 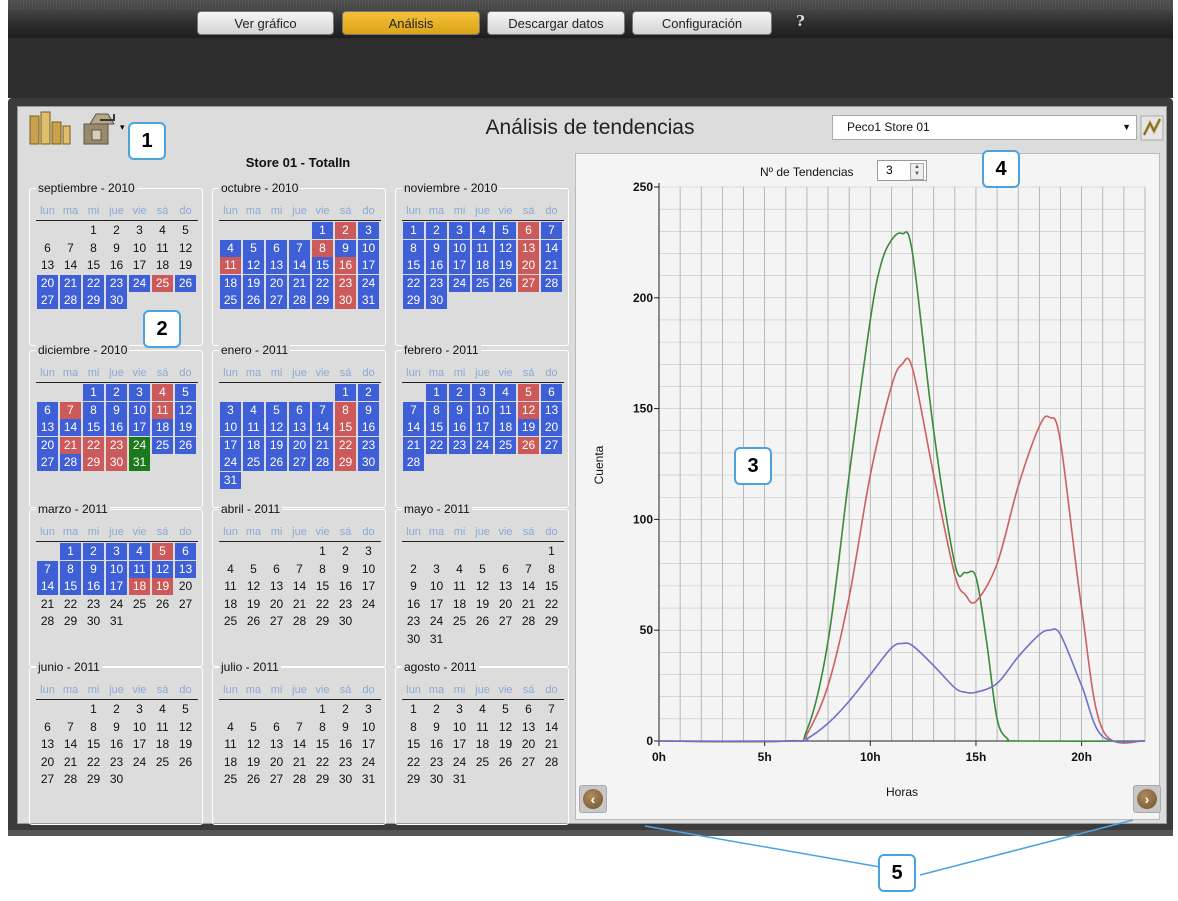 I want to click on tab-descargar-datos: Descargar datos, so click(x=556, y=23).